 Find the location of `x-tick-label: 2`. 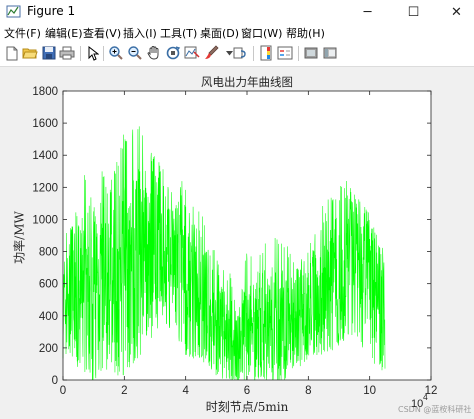

x-tick-label: 2 is located at coordinates (124, 391).